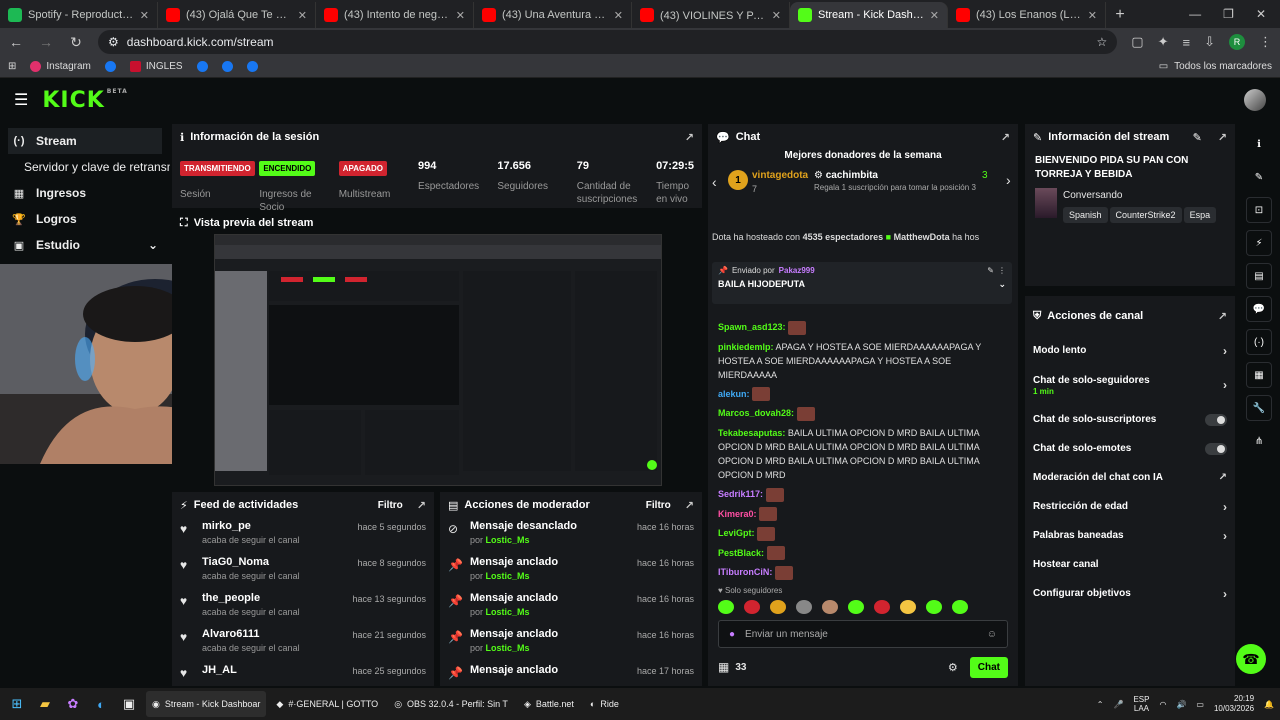  What do you see at coordinates (992, 634) in the screenshot?
I see `emoji-icon: ☺` at bounding box center [992, 634].